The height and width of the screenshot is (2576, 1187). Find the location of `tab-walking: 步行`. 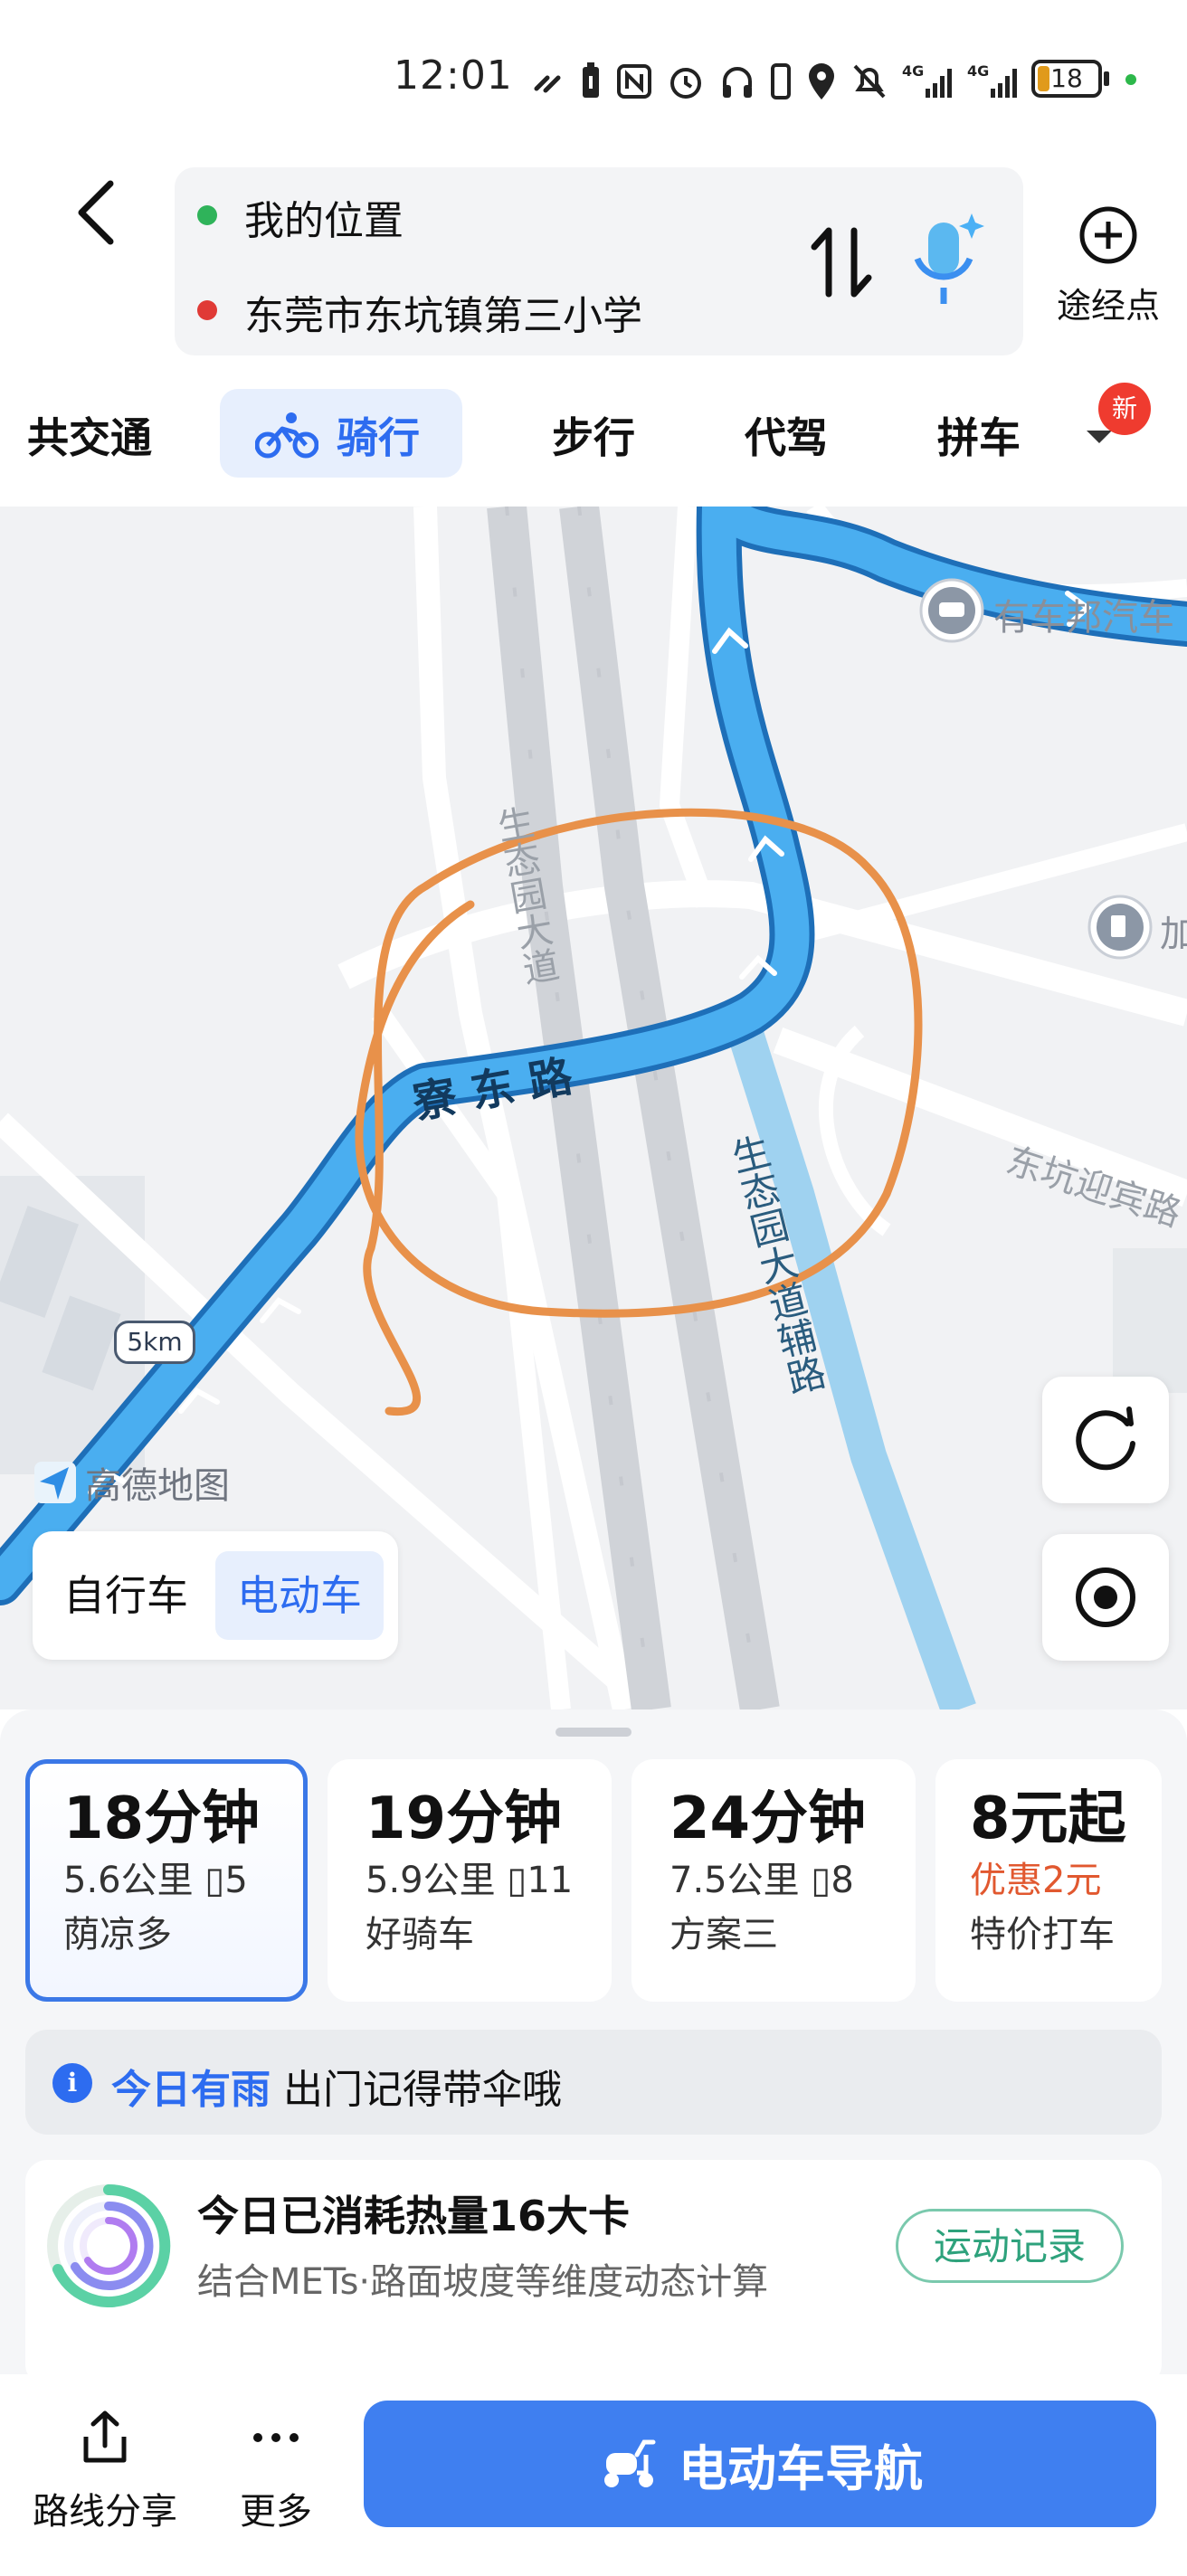

tab-walking: 步行 is located at coordinates (593, 435).